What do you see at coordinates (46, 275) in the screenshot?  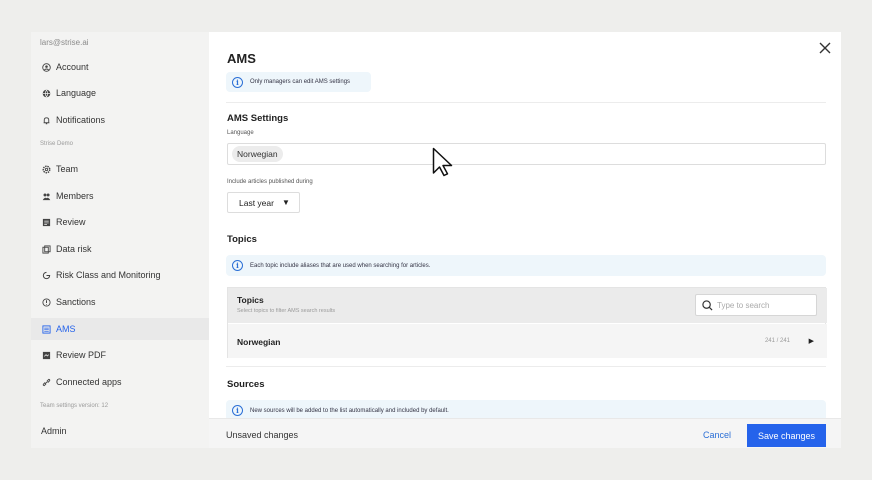 I see `monitoring-icon` at bounding box center [46, 275].